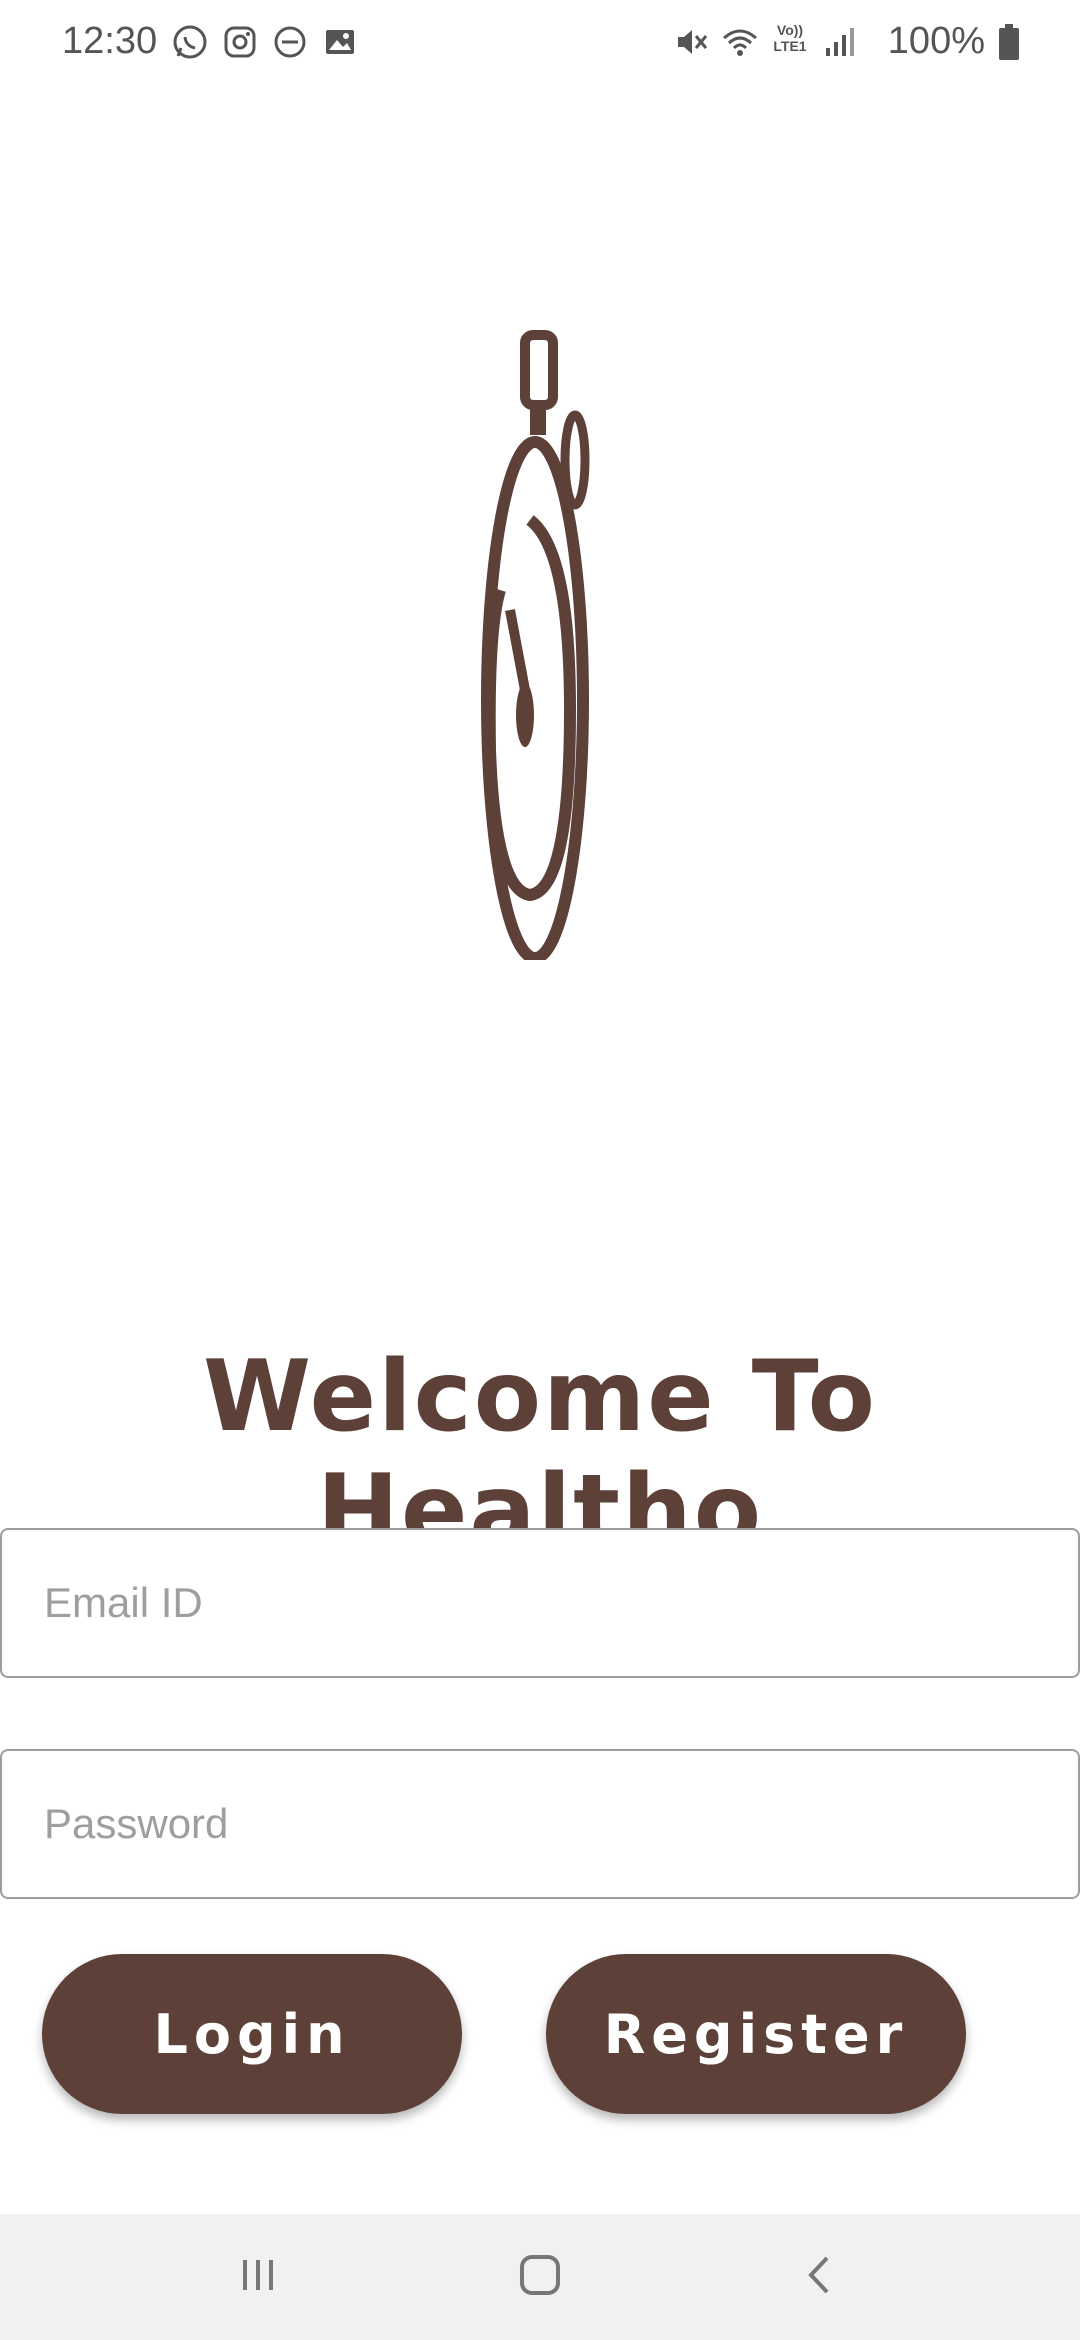 The image size is (1080, 2340). I want to click on status-right-icons: Vo)) LTE1, so click(766, 42).